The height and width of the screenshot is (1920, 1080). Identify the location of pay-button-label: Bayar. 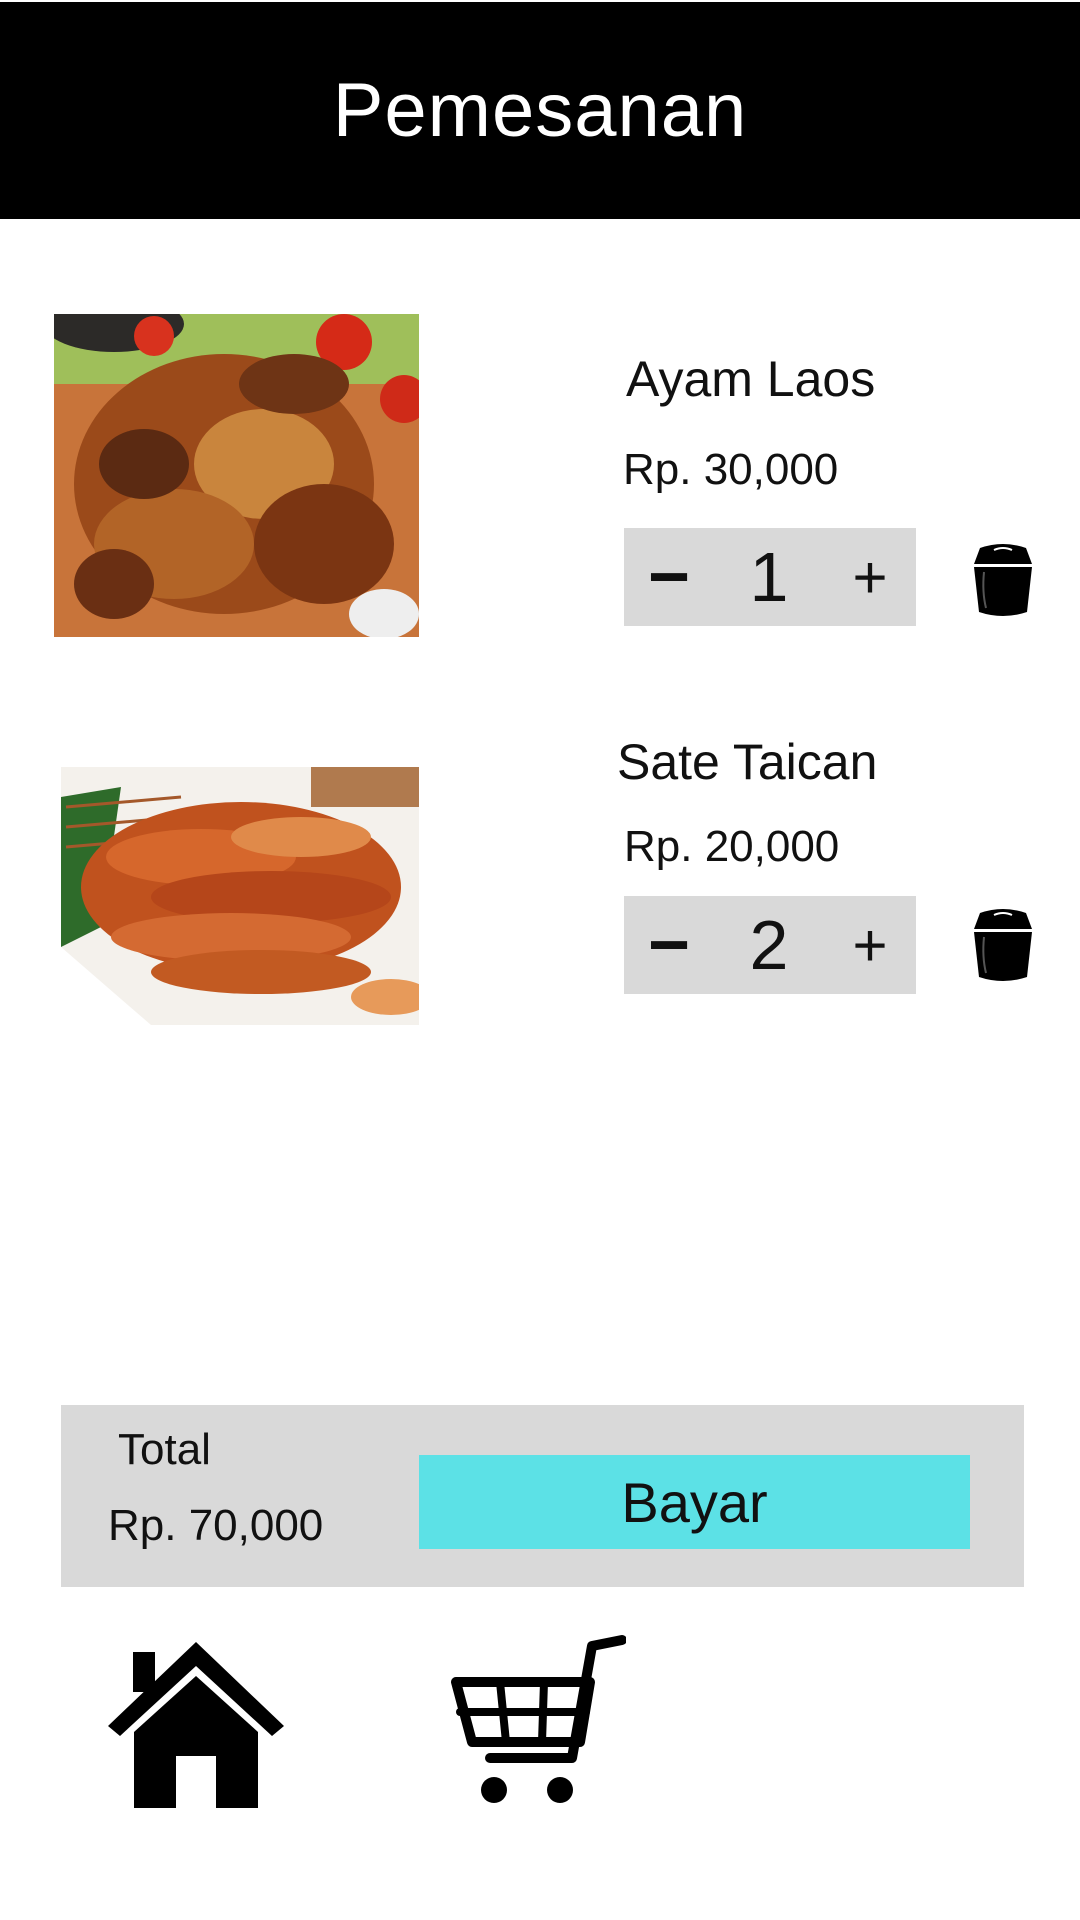
(694, 1502).